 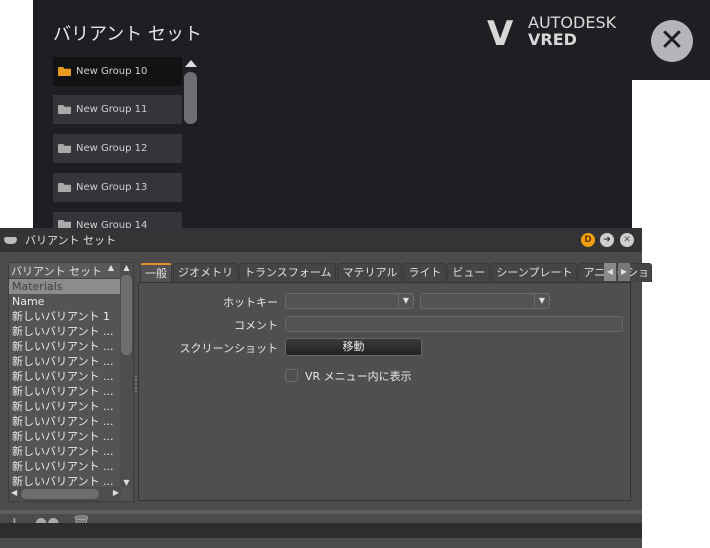 I want to click on list-horizontal-scrollbar: ◀ ▶, so click(x=65, y=494).